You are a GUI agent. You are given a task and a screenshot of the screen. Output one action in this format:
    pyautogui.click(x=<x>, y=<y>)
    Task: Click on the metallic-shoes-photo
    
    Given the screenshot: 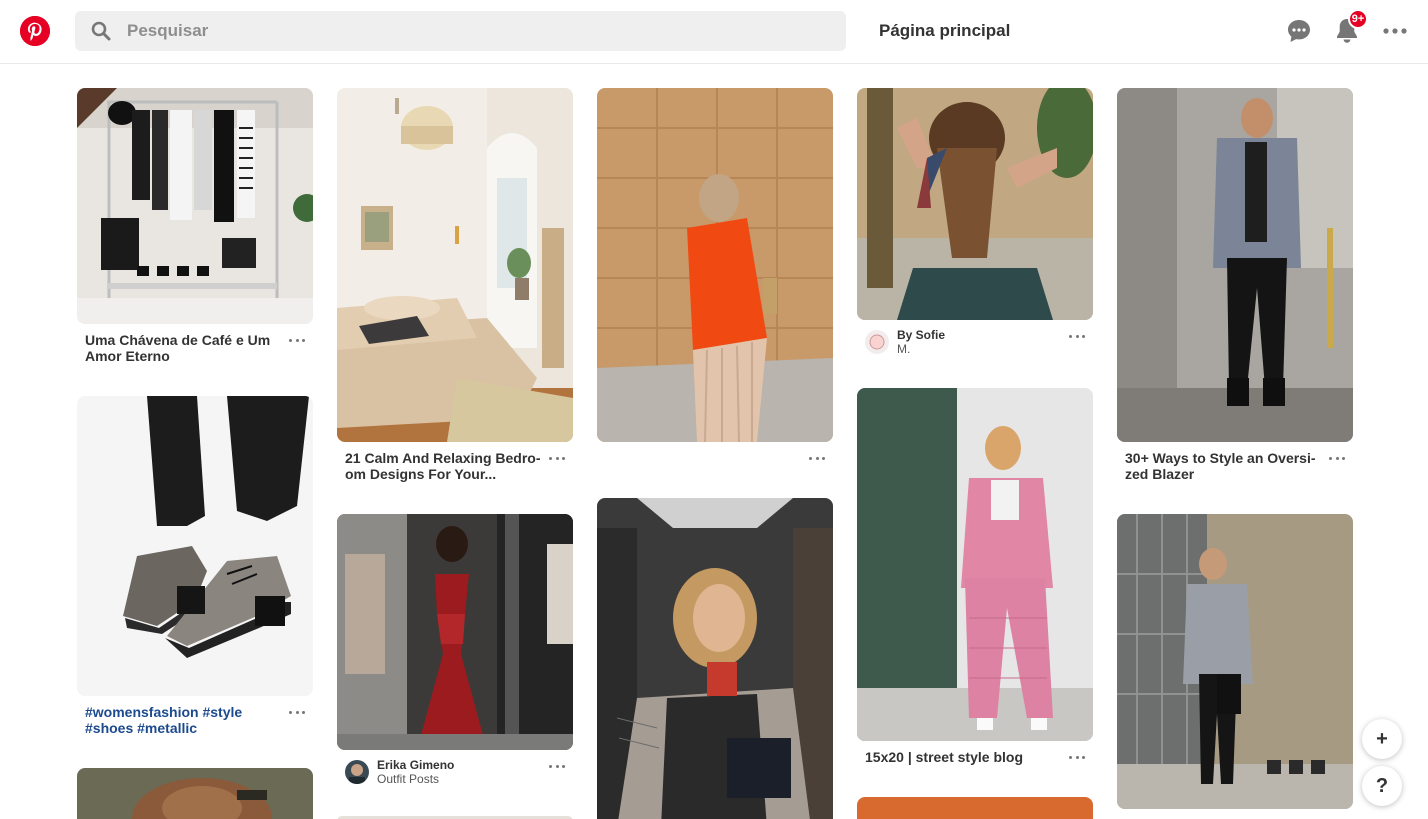 What is the action you would take?
    pyautogui.click(x=195, y=546)
    